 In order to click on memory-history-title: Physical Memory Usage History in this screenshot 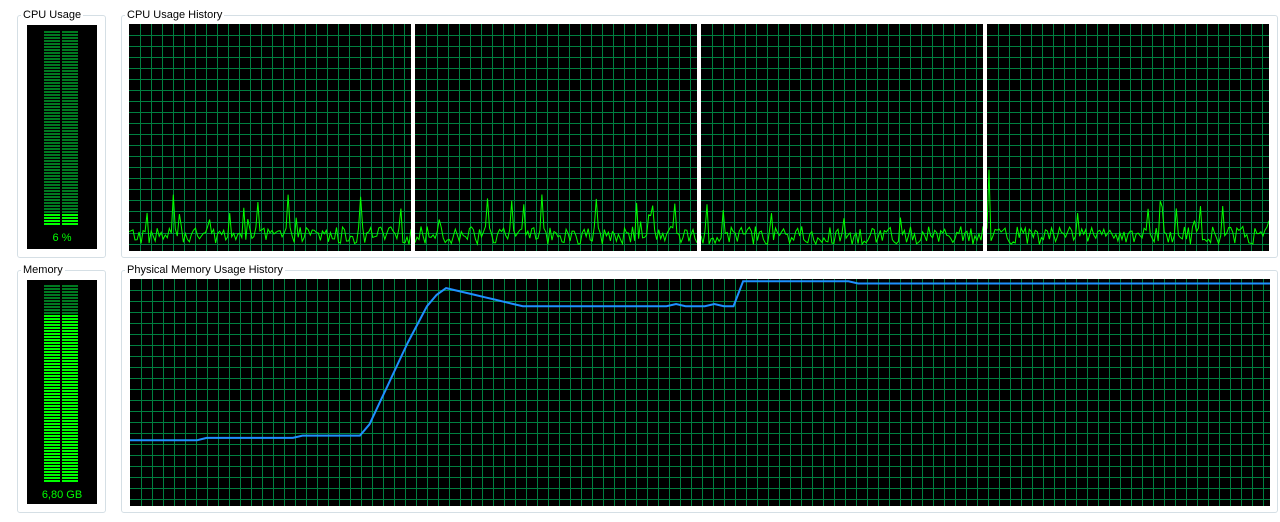, I will do `click(205, 270)`.